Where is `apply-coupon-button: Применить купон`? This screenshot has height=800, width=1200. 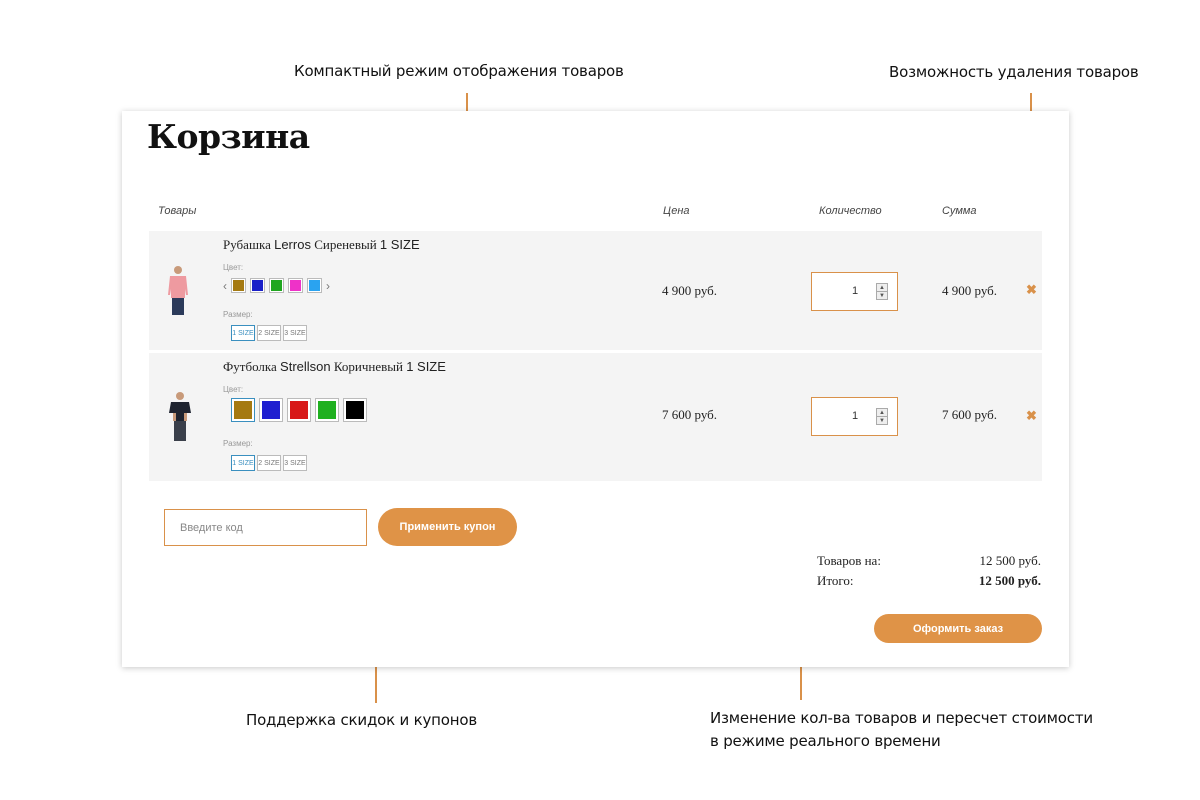
apply-coupon-button: Применить купон is located at coordinates (447, 527).